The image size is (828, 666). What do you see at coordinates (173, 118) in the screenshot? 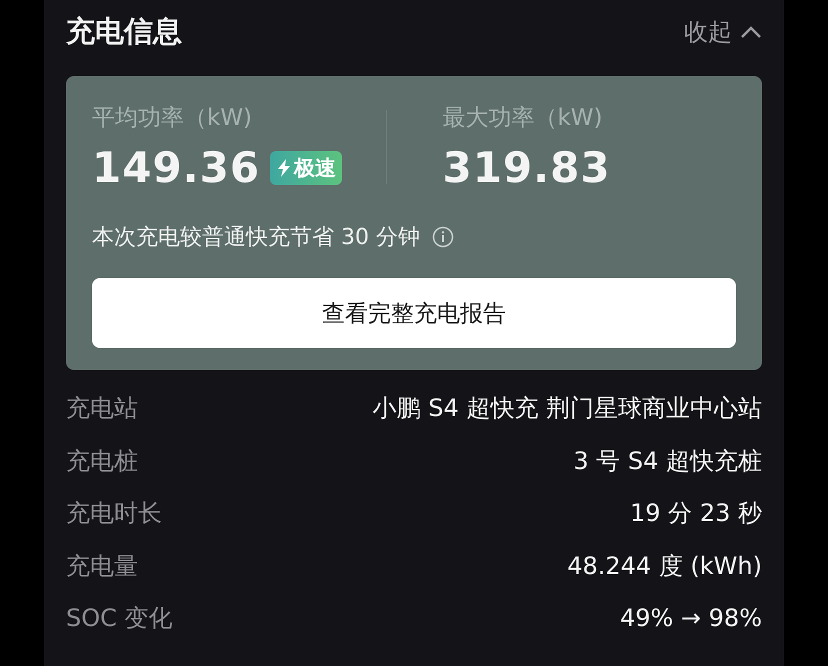
I see `stat-label: 平均功率（kW)` at bounding box center [173, 118].